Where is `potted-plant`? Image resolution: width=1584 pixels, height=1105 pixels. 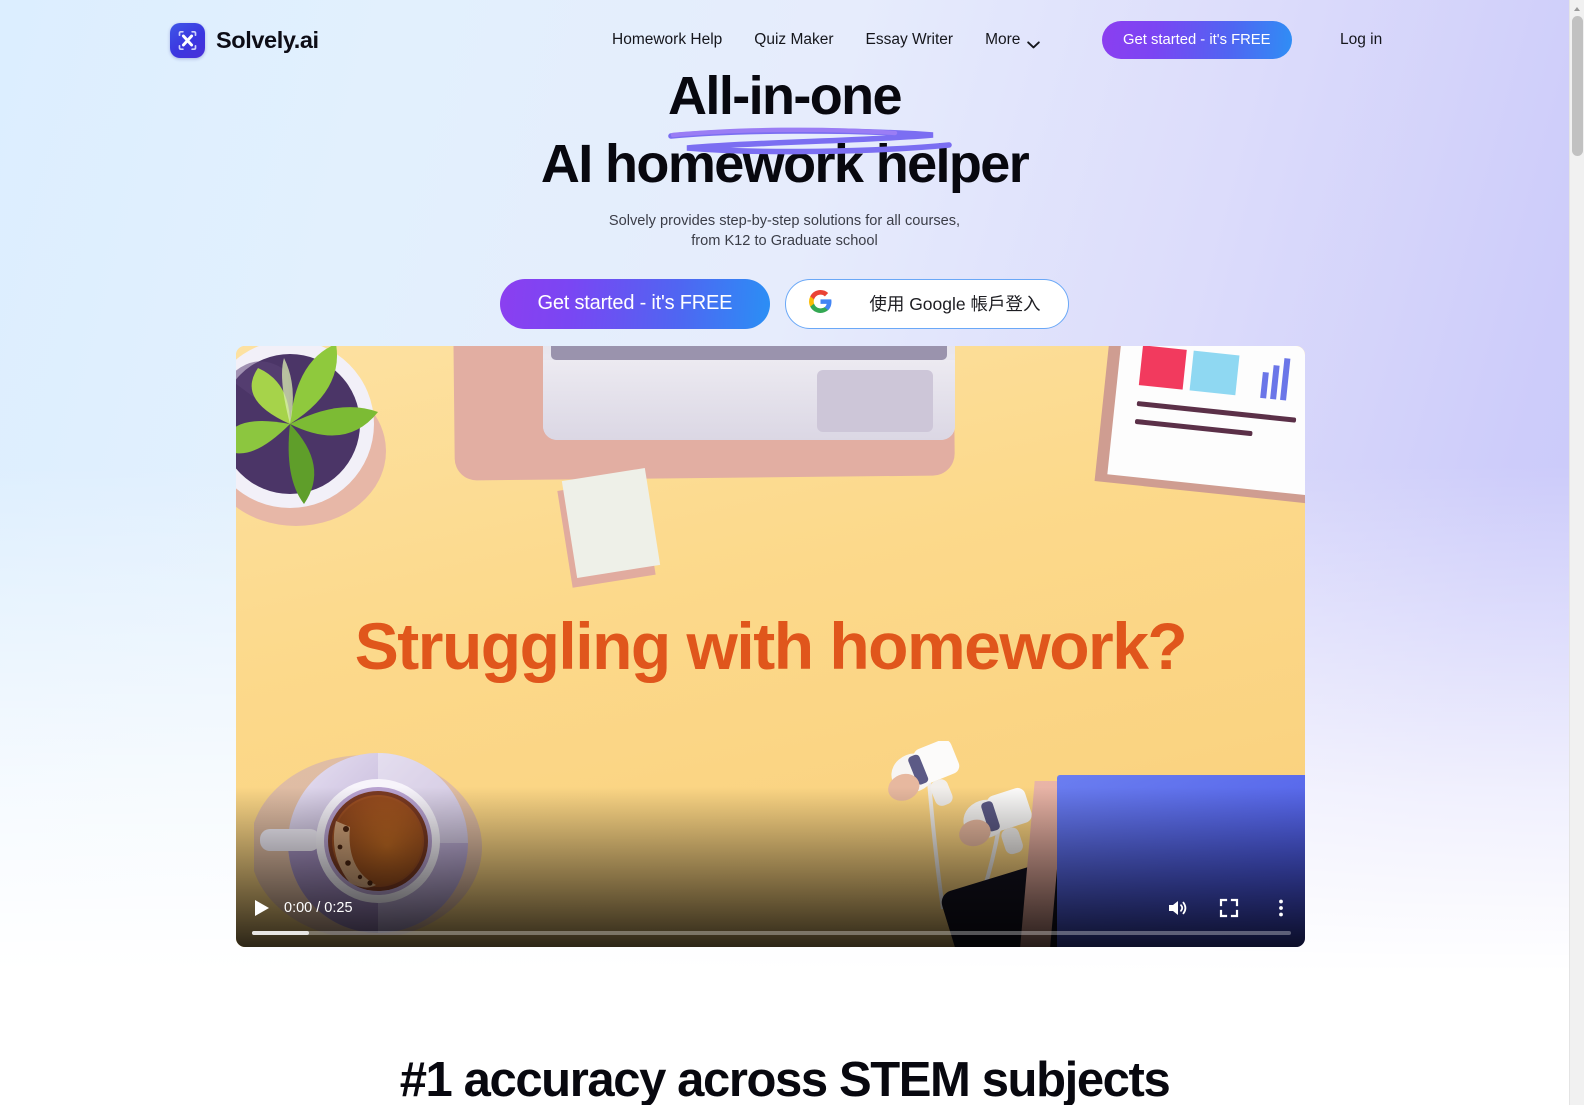 potted-plant is located at coordinates (315, 430).